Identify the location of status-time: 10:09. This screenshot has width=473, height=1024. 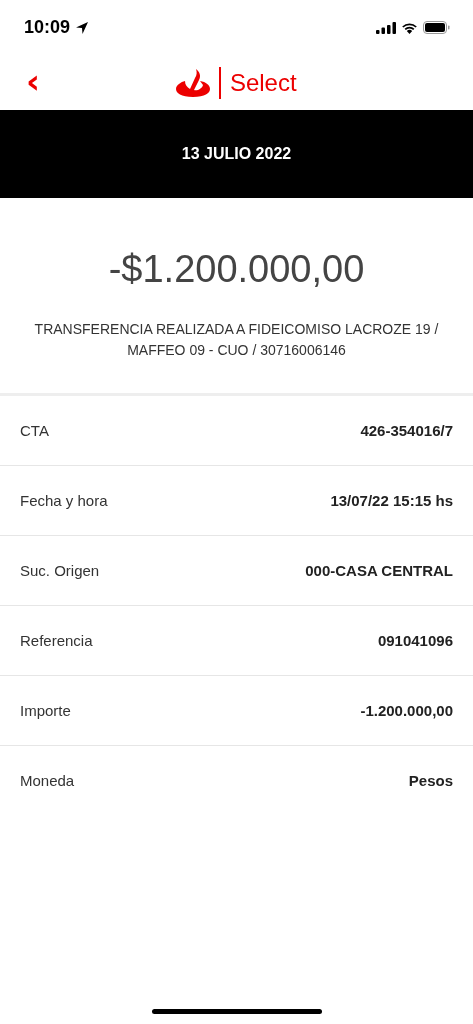
(47, 27).